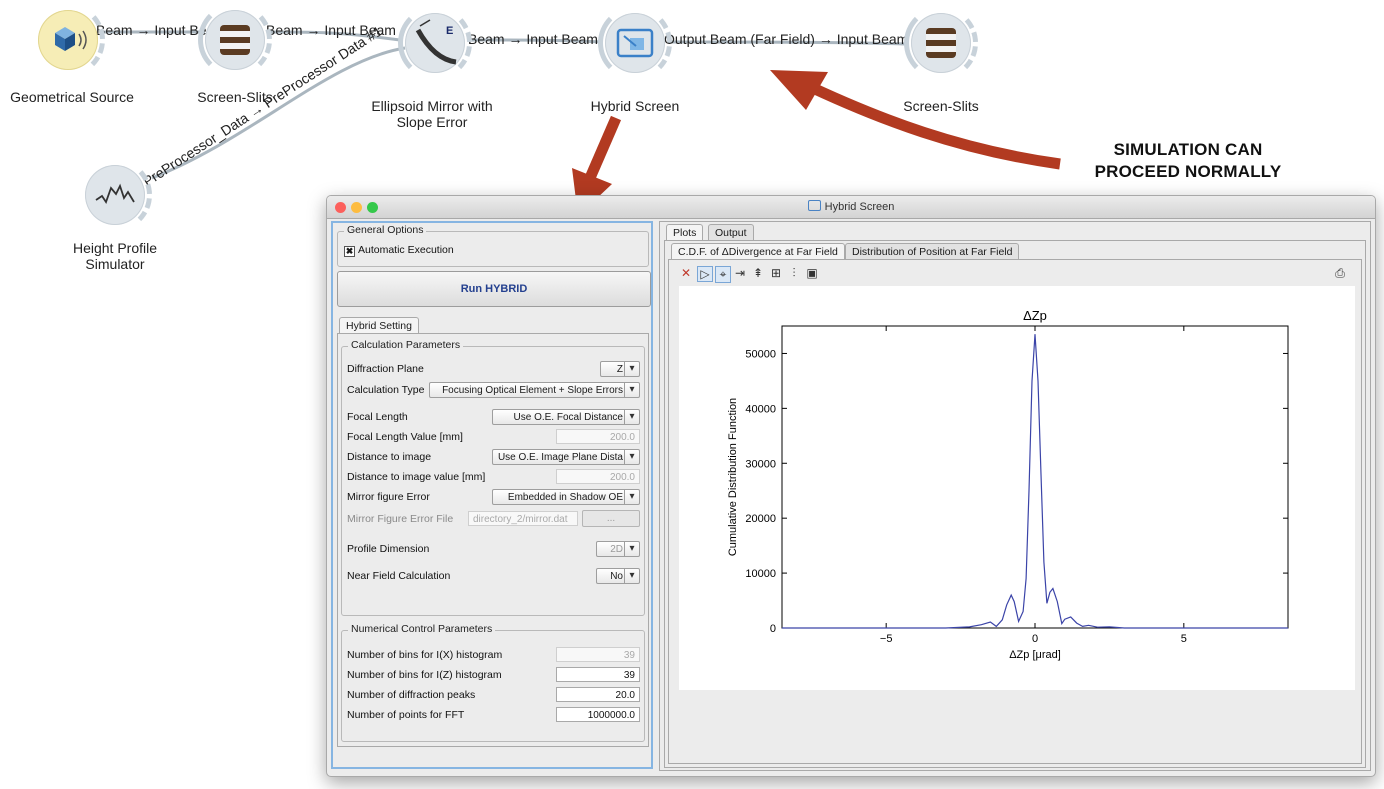  Describe the element at coordinates (598, 654) in the screenshot. I see `bins-x-input: 39` at that location.